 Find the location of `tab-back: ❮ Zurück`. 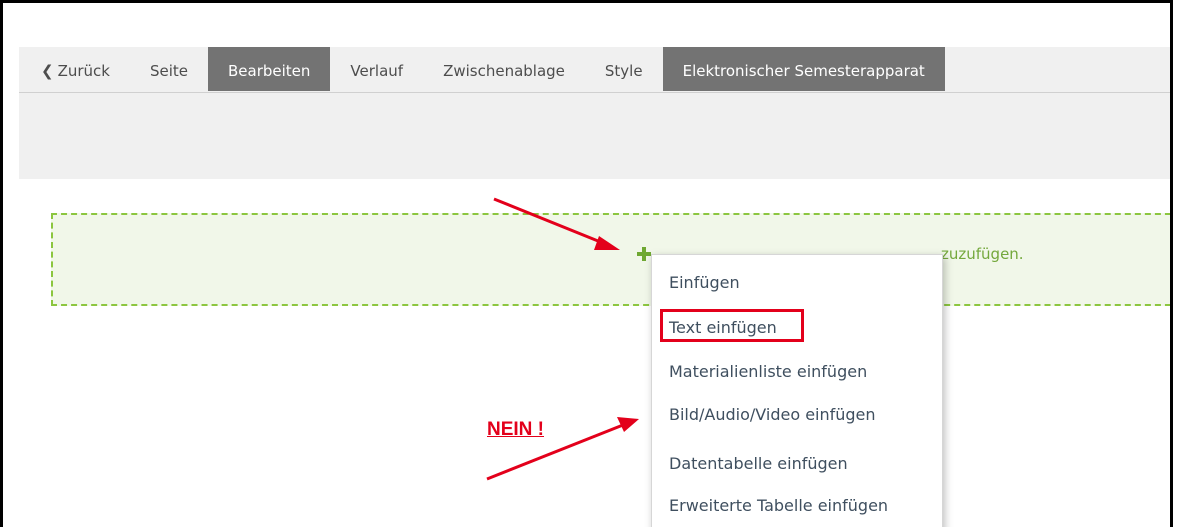

tab-back: ❮ Zurück is located at coordinates (74, 69).